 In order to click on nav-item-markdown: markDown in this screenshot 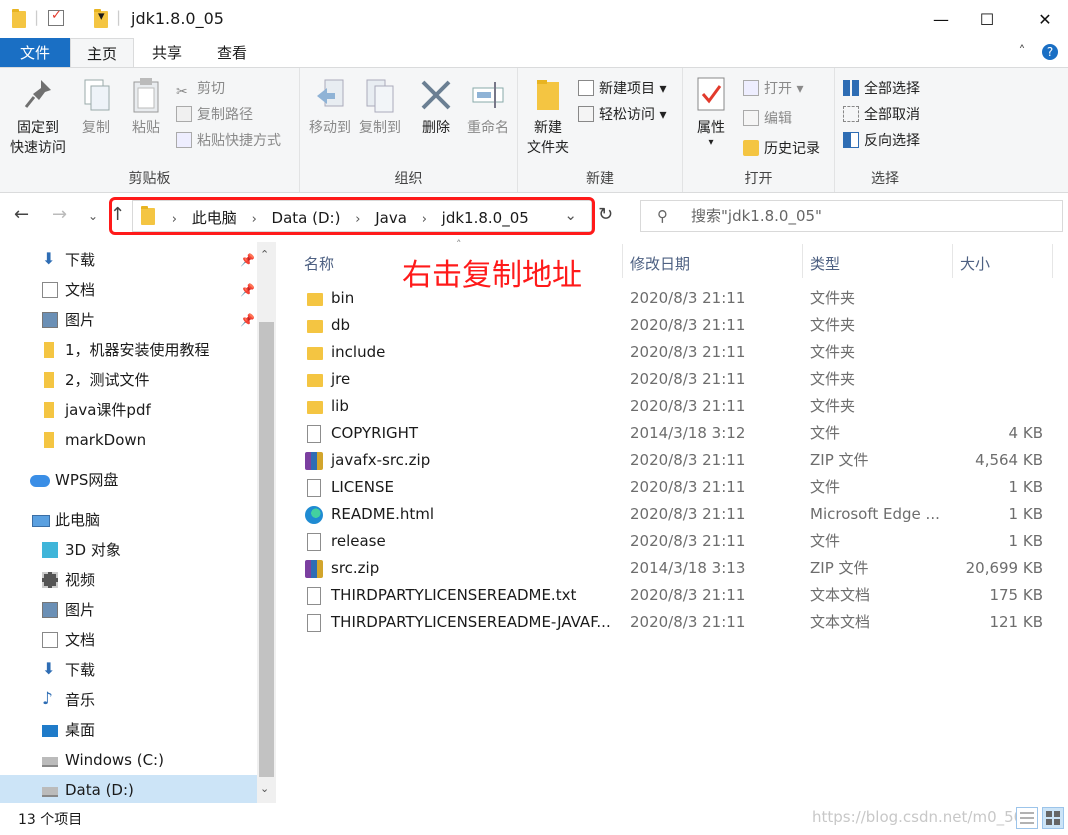, I will do `click(128, 440)`.